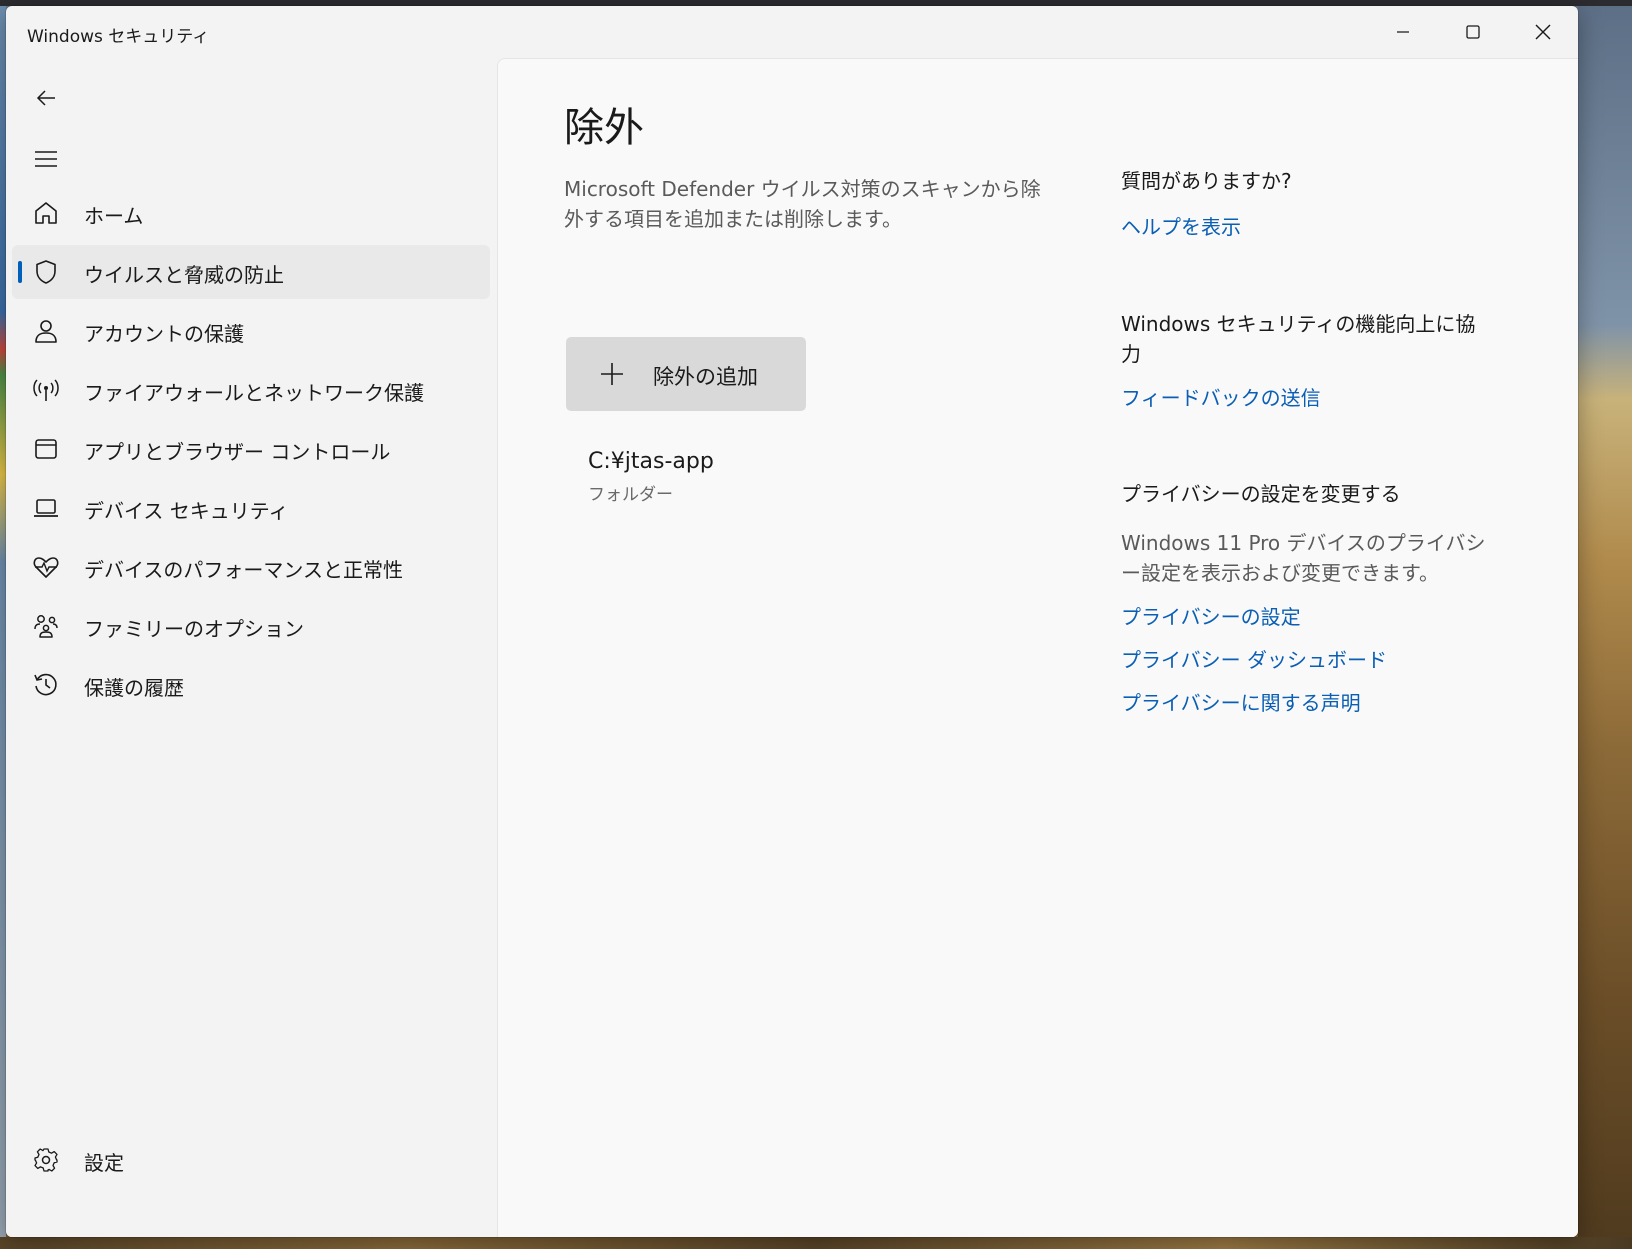 Image resolution: width=1632 pixels, height=1249 pixels. I want to click on sidebar-item-app-browser-control: アプリとブラウザー コントロール, so click(251, 449).